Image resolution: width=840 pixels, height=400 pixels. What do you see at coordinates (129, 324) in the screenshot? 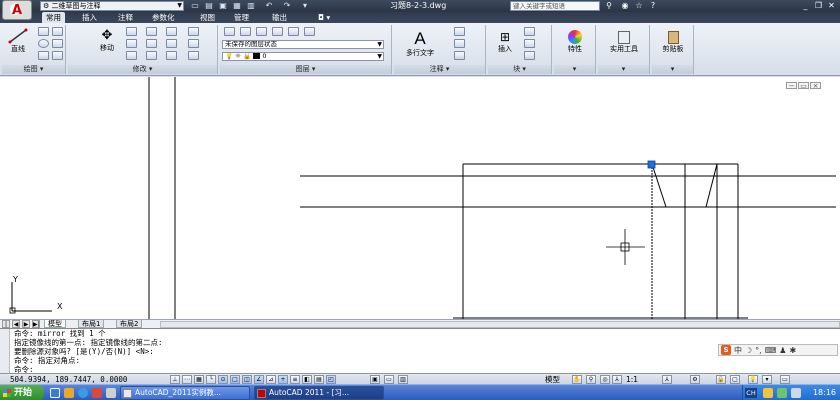
I see `tab-layout2: 布局2` at bounding box center [129, 324].